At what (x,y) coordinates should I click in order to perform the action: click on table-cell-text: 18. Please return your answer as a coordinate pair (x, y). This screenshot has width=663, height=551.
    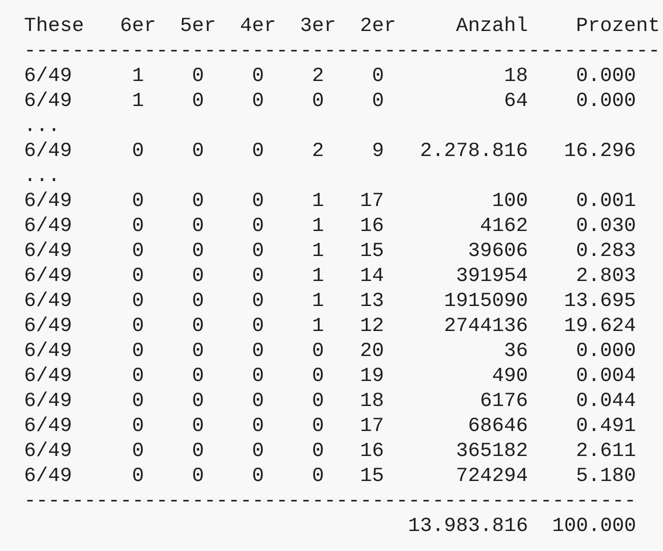
    Looking at the image, I should click on (371, 401).